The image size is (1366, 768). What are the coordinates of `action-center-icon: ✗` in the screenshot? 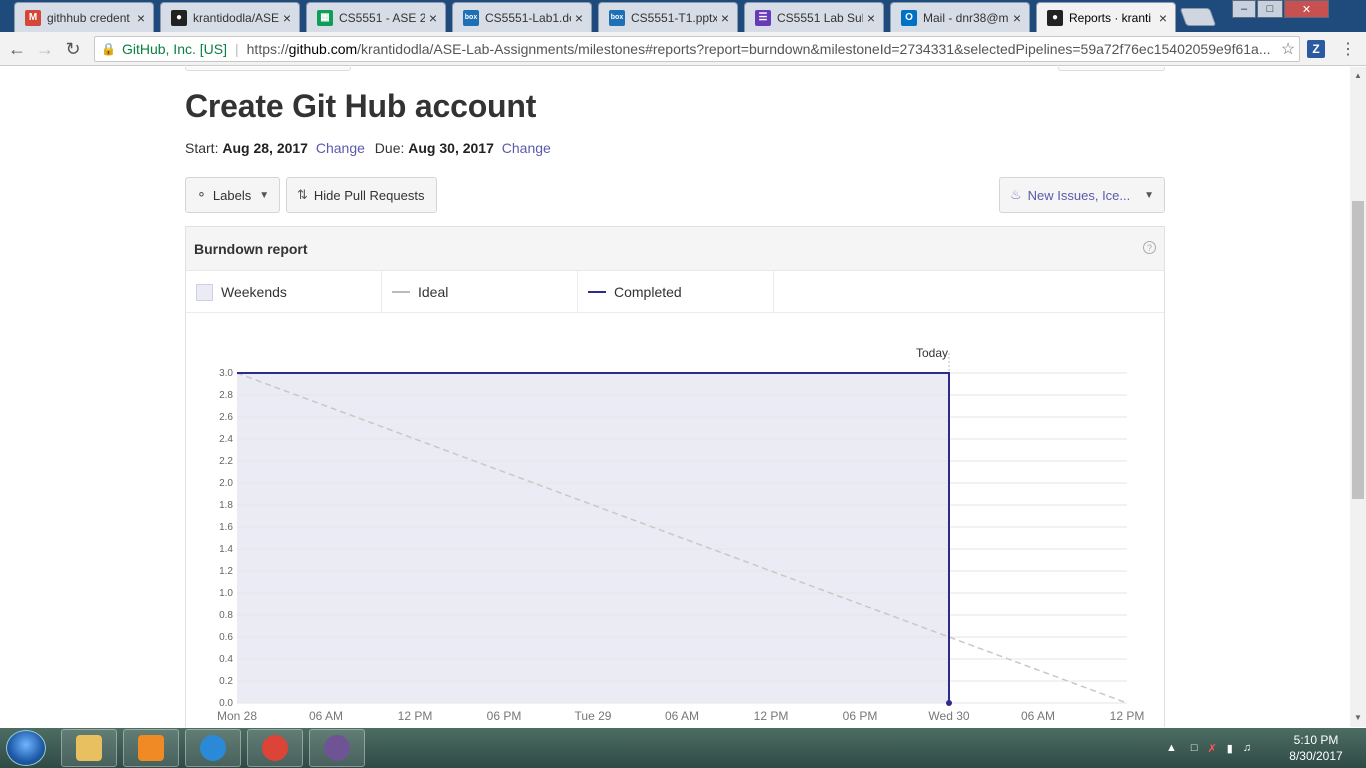 It's located at (1212, 748).